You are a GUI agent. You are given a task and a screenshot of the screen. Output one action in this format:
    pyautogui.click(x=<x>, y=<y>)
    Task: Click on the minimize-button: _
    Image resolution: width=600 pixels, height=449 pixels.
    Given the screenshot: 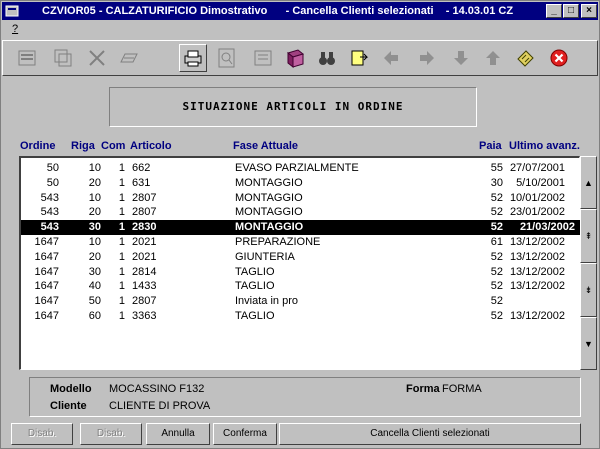 What is the action you would take?
    pyautogui.click(x=554, y=11)
    